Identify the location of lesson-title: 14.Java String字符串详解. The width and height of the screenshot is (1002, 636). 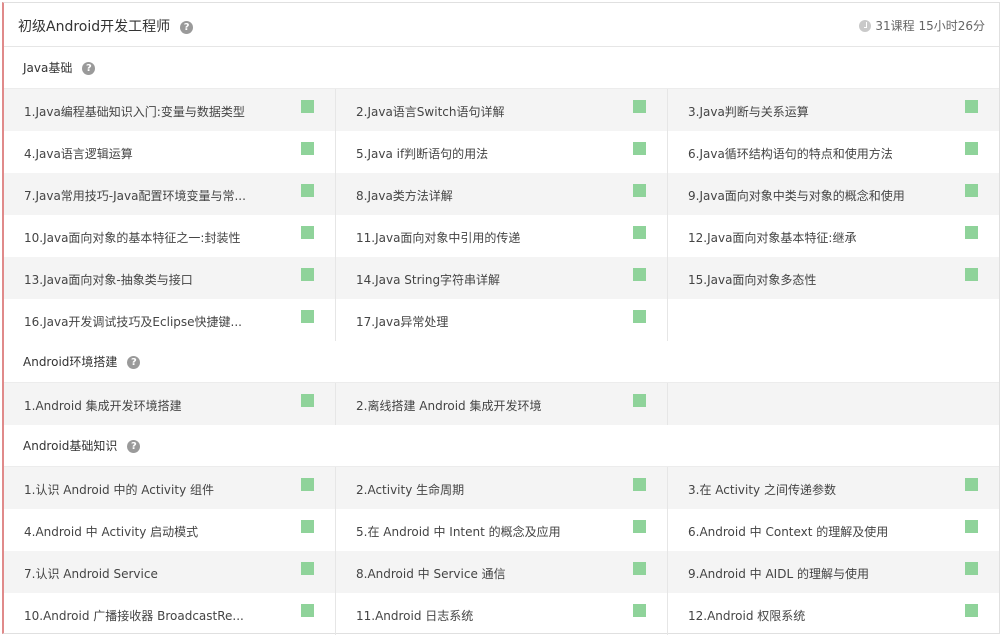
(428, 279).